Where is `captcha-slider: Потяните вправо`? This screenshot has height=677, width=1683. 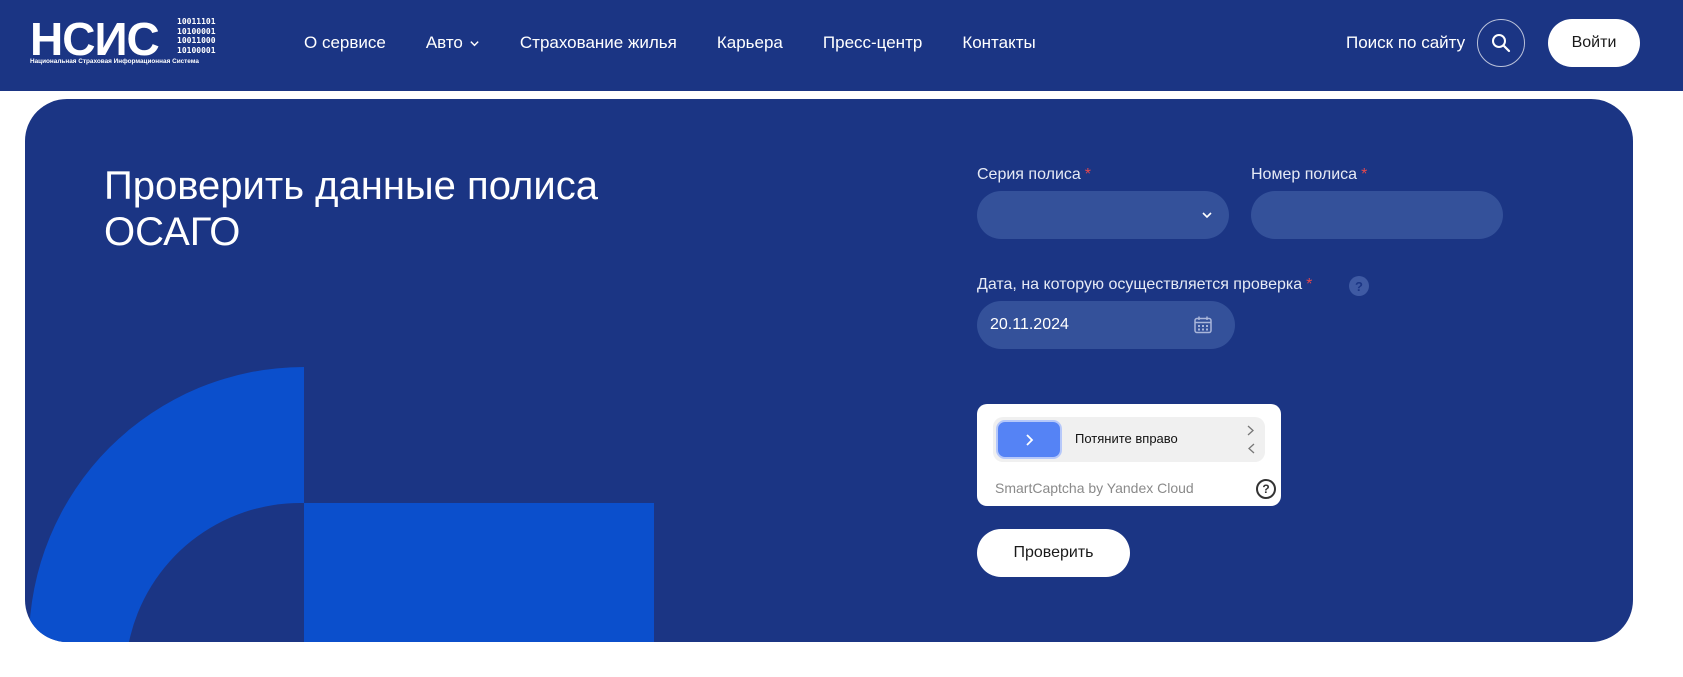 captcha-slider: Потяните вправо is located at coordinates (1129, 439).